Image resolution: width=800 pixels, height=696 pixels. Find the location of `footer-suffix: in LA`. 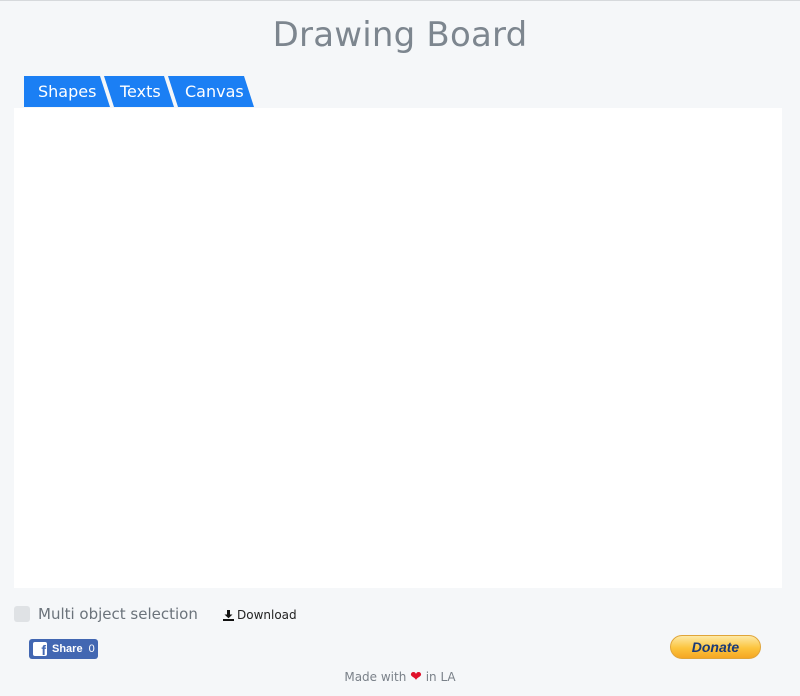

footer-suffix: in LA is located at coordinates (440, 677).